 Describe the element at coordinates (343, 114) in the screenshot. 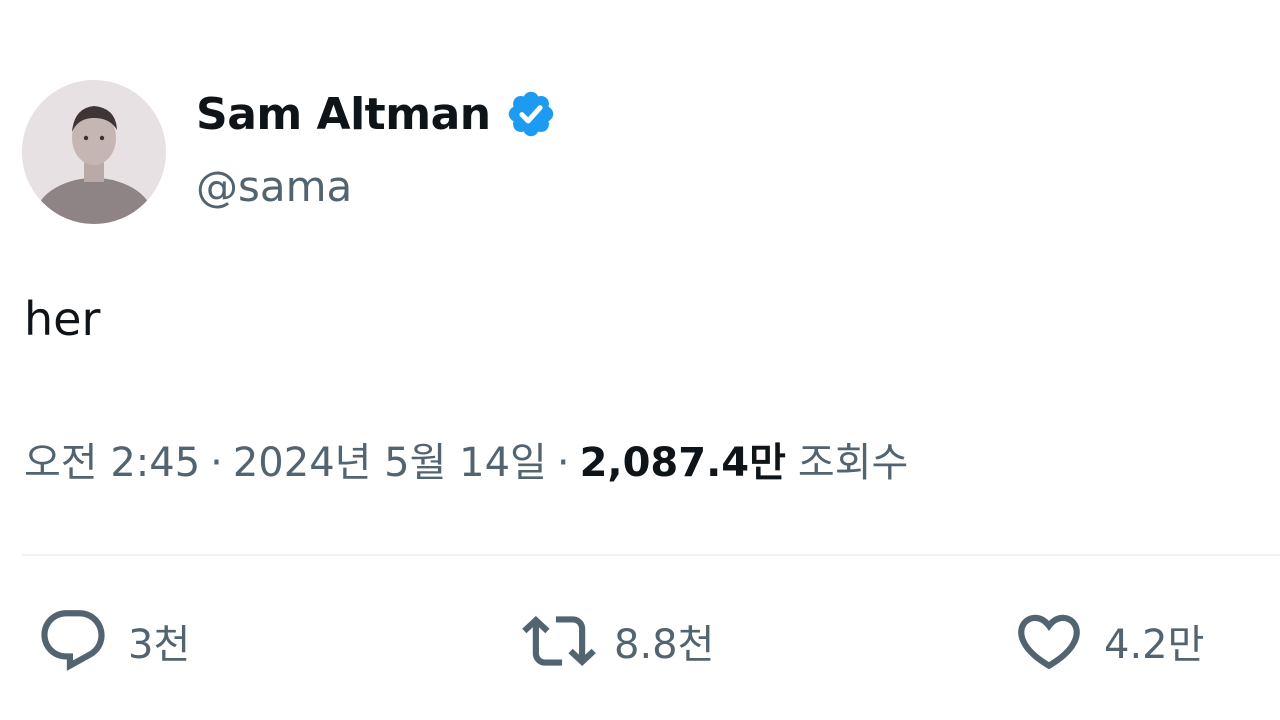

I see `author-display-name: Sam Altman` at that location.